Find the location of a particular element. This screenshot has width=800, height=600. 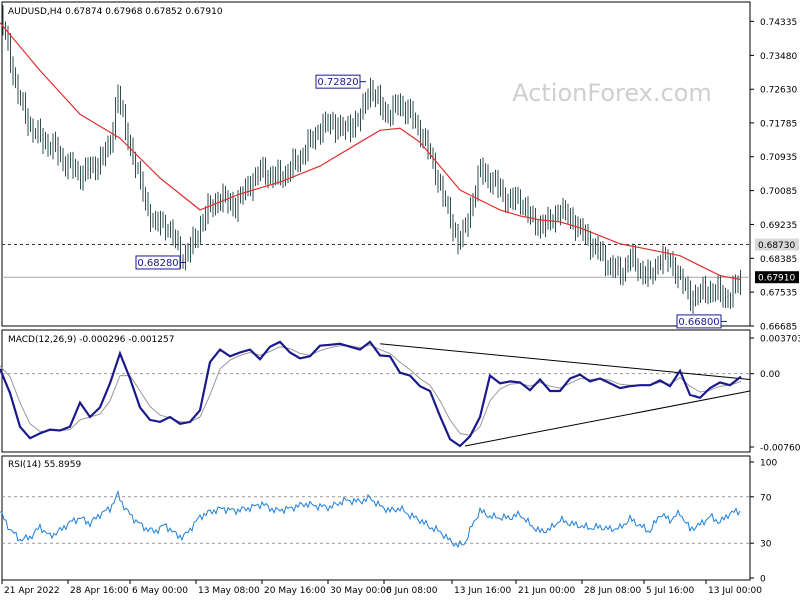

rsi-y-tick-label: 100 is located at coordinates (768, 464).